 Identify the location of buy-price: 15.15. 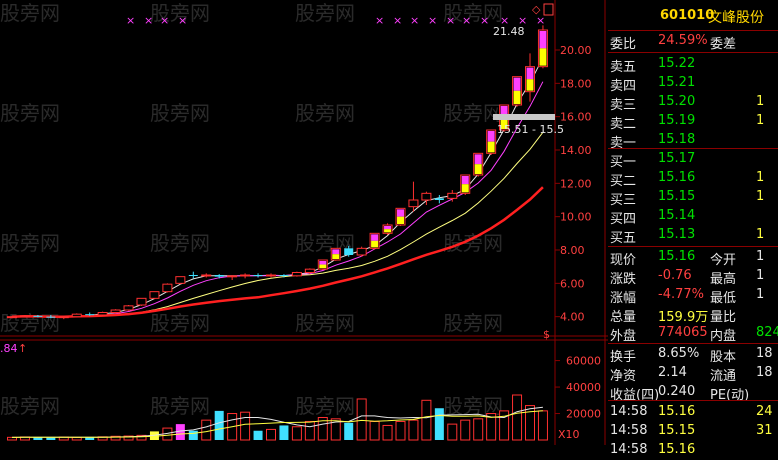
(677, 196).